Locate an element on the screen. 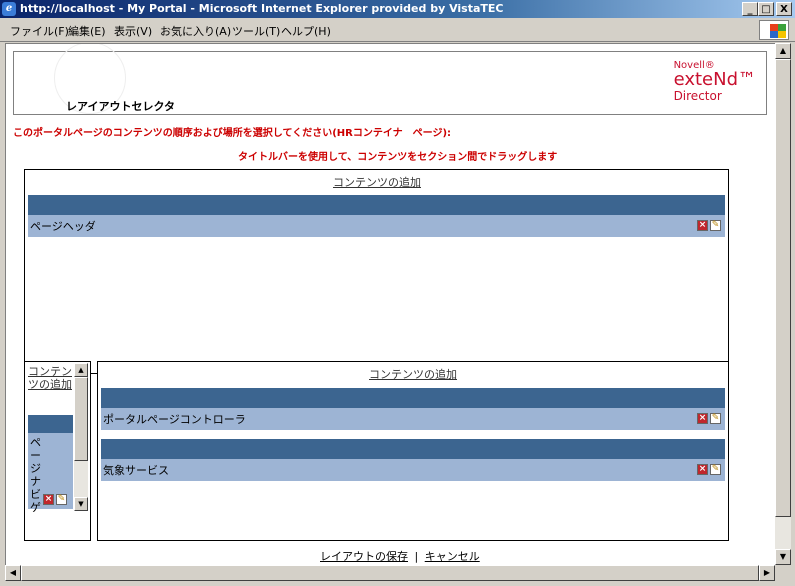 Image resolution: width=795 pixels, height=586 pixels. left-section: コンテンツの追加 ページナビゲ × ✎ ▲ ▼ is located at coordinates (57, 451).